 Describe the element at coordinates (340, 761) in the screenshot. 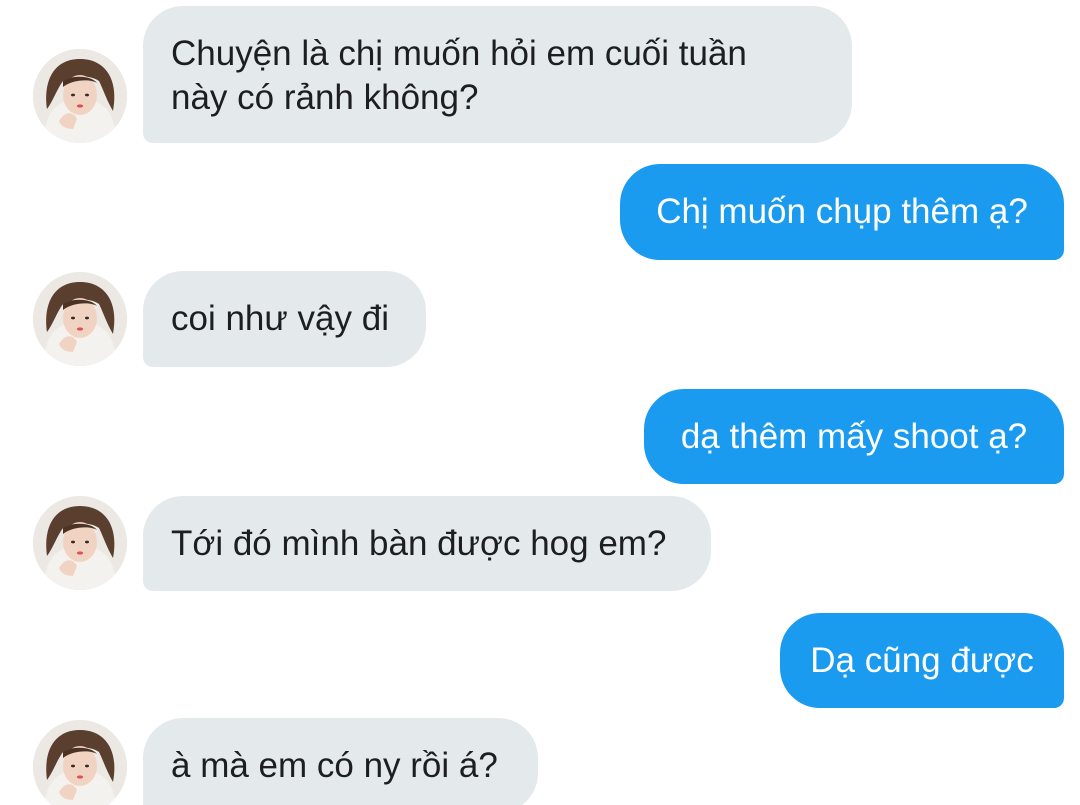

I see `message-bubble: à mà em có ny rồi á?` at that location.